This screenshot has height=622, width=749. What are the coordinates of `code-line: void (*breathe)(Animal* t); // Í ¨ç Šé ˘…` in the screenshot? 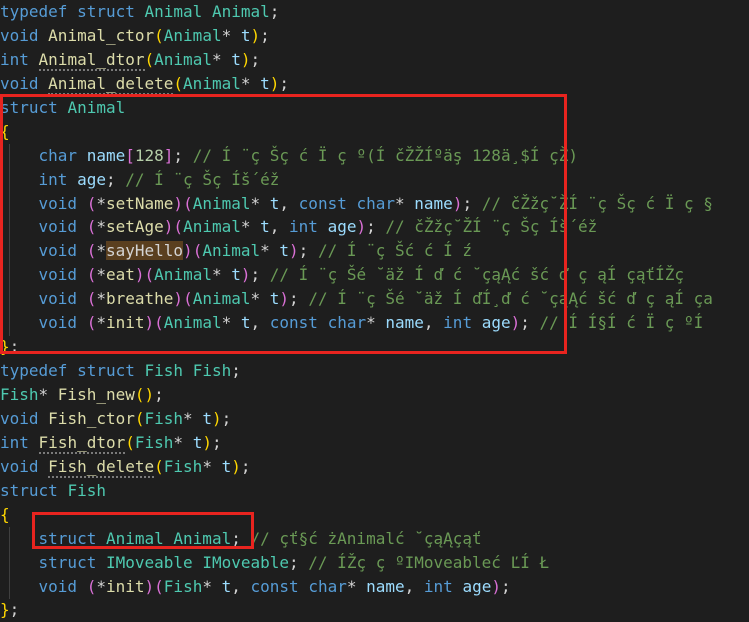 It's located at (374, 299).